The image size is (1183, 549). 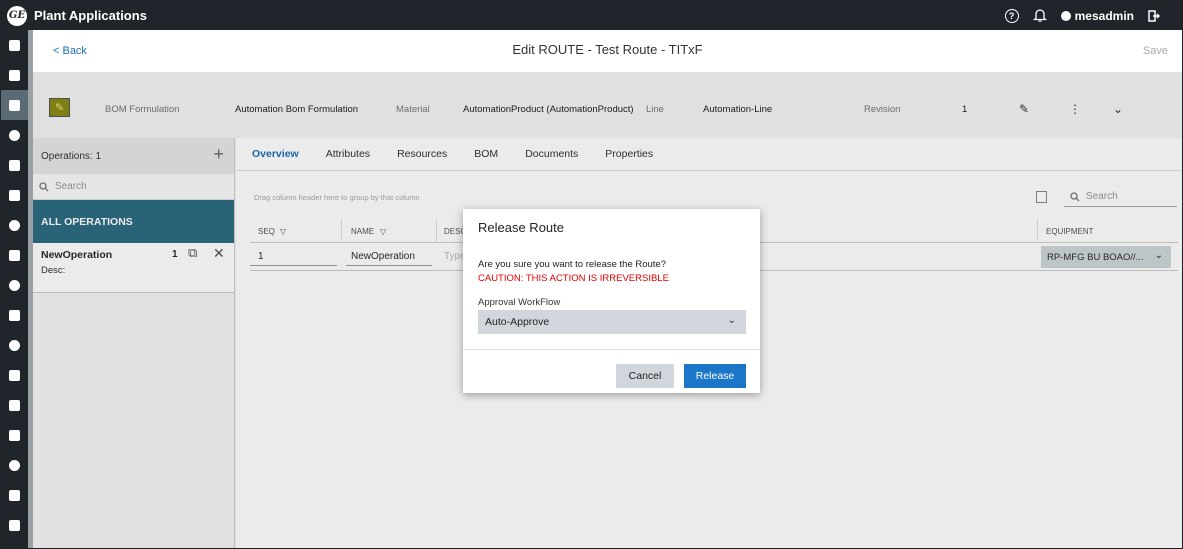 What do you see at coordinates (591, 15) in the screenshot?
I see `top-bar: GE Plant Applications ? mesadmin` at bounding box center [591, 15].